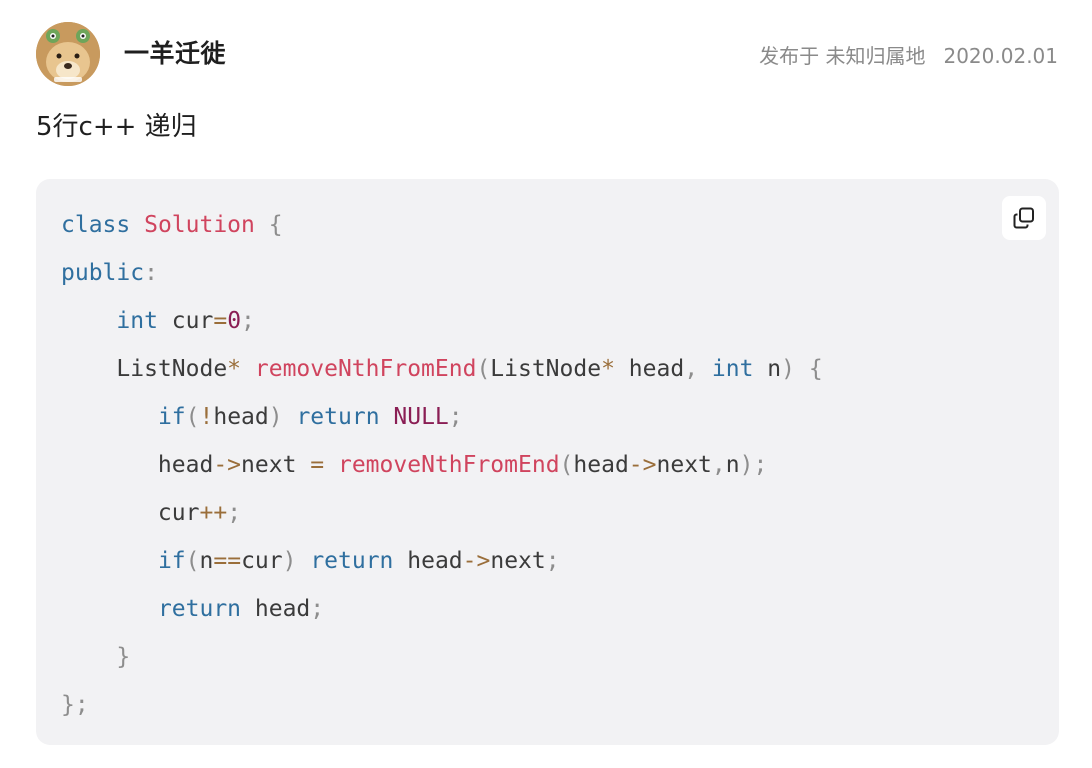  I want to click on code-line: if(n==cur) return head->next;, so click(442, 561).